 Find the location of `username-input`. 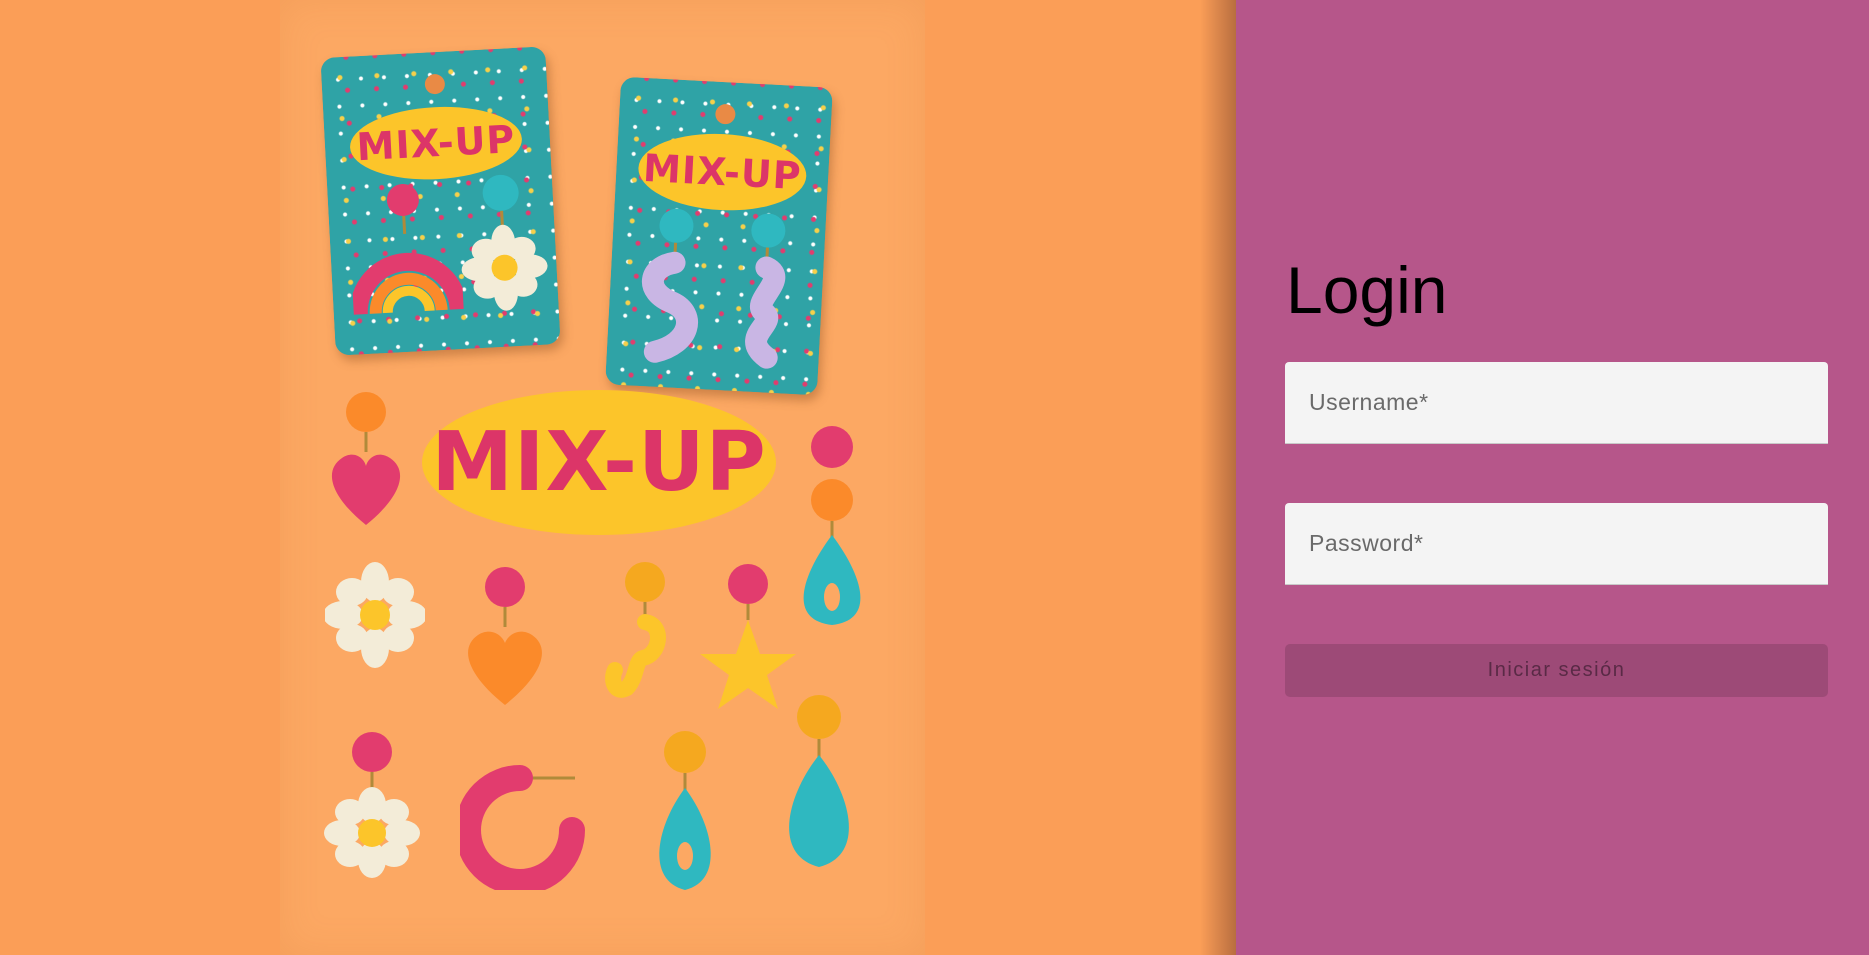

username-input is located at coordinates (1556, 402).